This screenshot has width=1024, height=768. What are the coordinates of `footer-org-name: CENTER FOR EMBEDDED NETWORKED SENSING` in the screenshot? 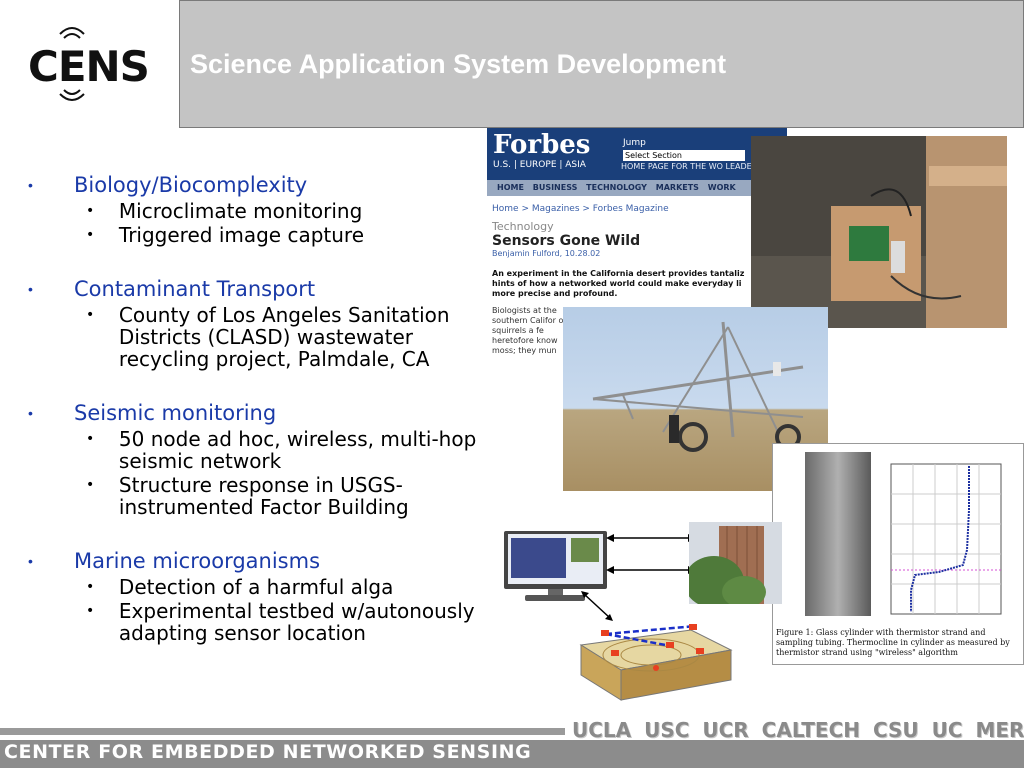 It's located at (268, 752).